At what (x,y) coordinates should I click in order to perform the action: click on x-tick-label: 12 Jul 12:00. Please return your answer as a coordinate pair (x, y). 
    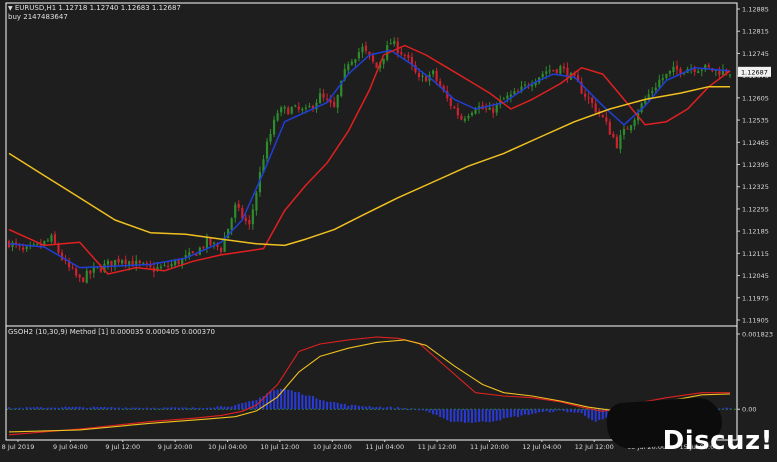
    Looking at the image, I should click on (594, 447).